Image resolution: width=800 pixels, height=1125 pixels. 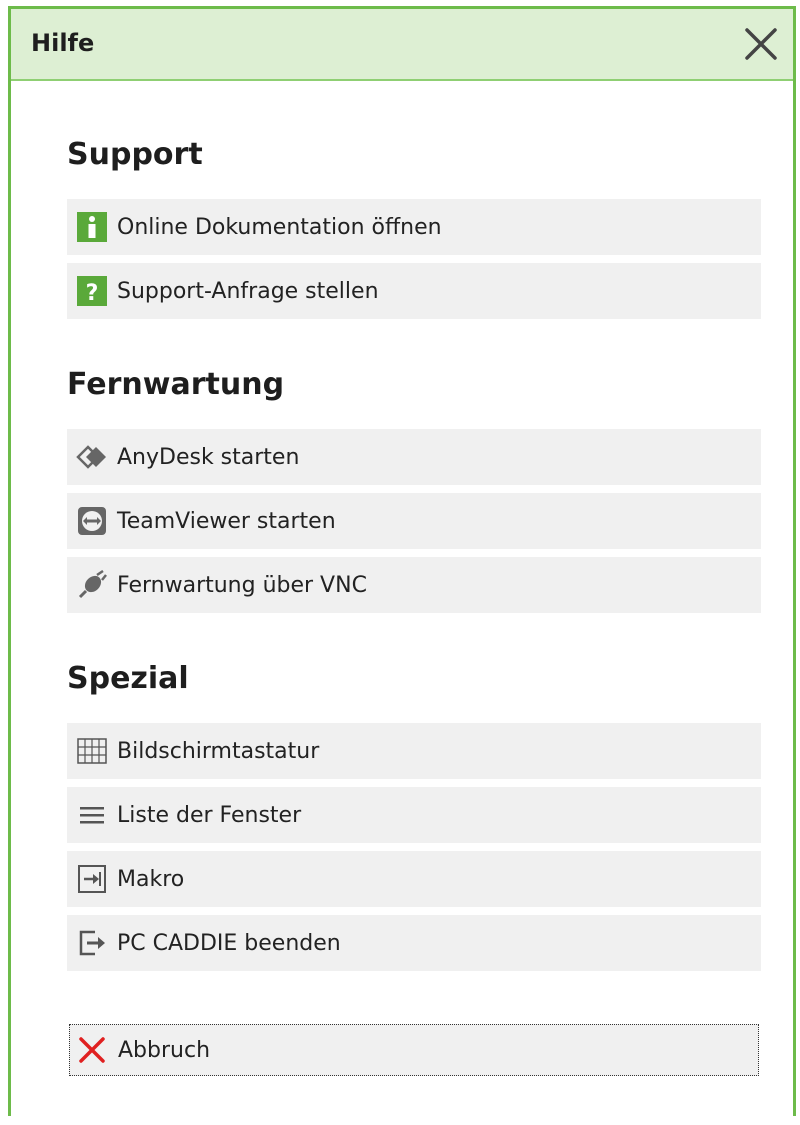 What do you see at coordinates (414, 521) in the screenshot?
I see `start-teamviewer-button: TeamViewer starten` at bounding box center [414, 521].